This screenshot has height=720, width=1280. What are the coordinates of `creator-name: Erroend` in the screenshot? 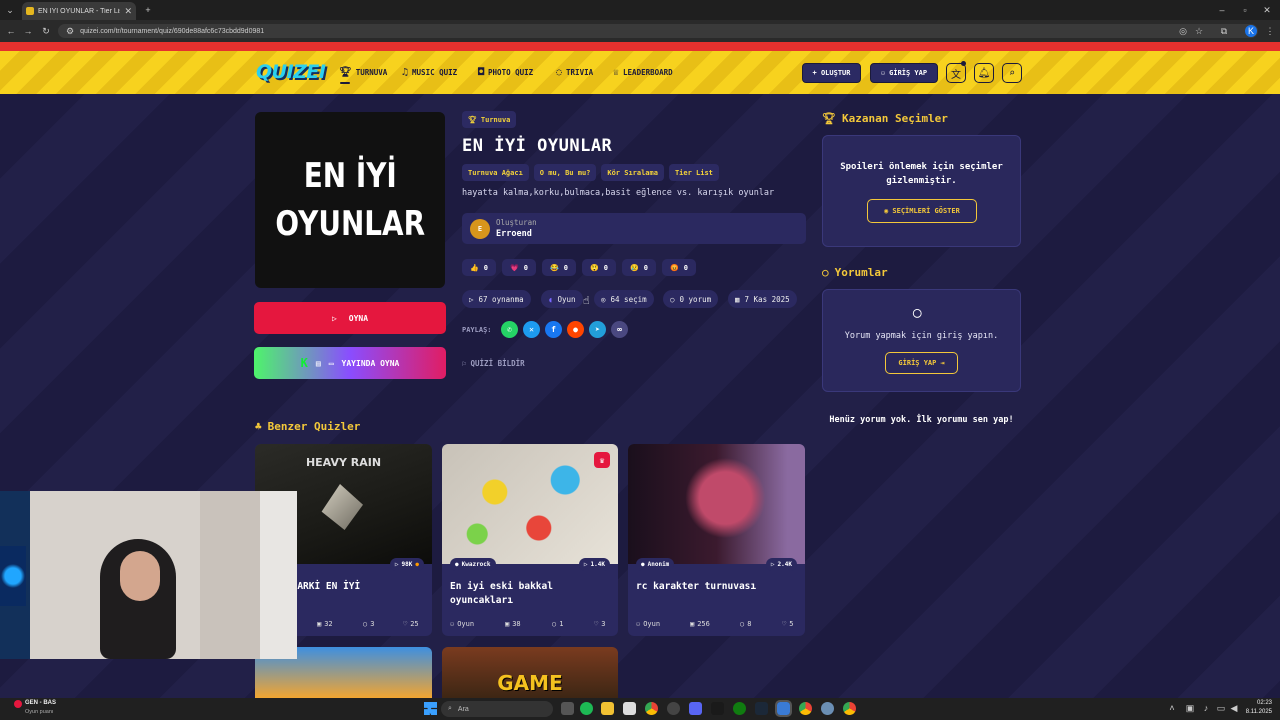 It's located at (514, 234).